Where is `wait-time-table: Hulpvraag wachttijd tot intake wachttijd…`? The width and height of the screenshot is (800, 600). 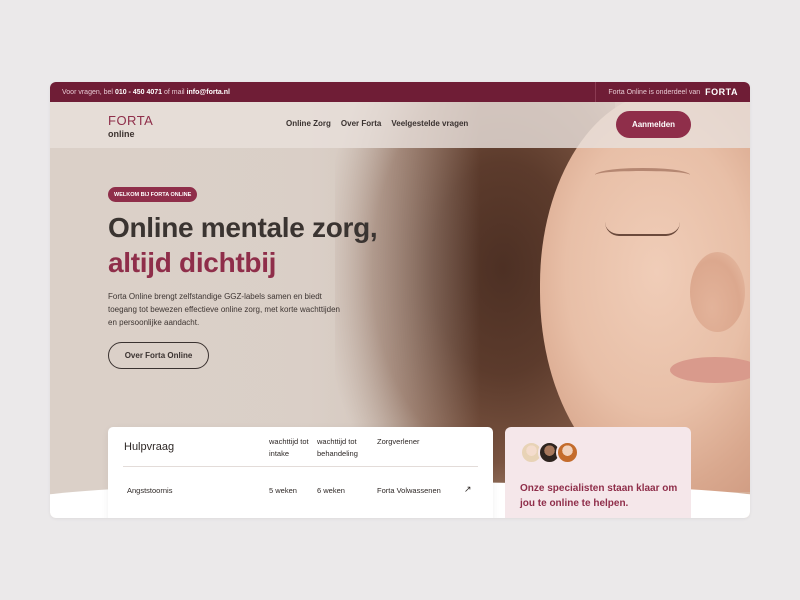 wait-time-table: Hulpvraag wachttijd tot intake wachttijd… is located at coordinates (300, 472).